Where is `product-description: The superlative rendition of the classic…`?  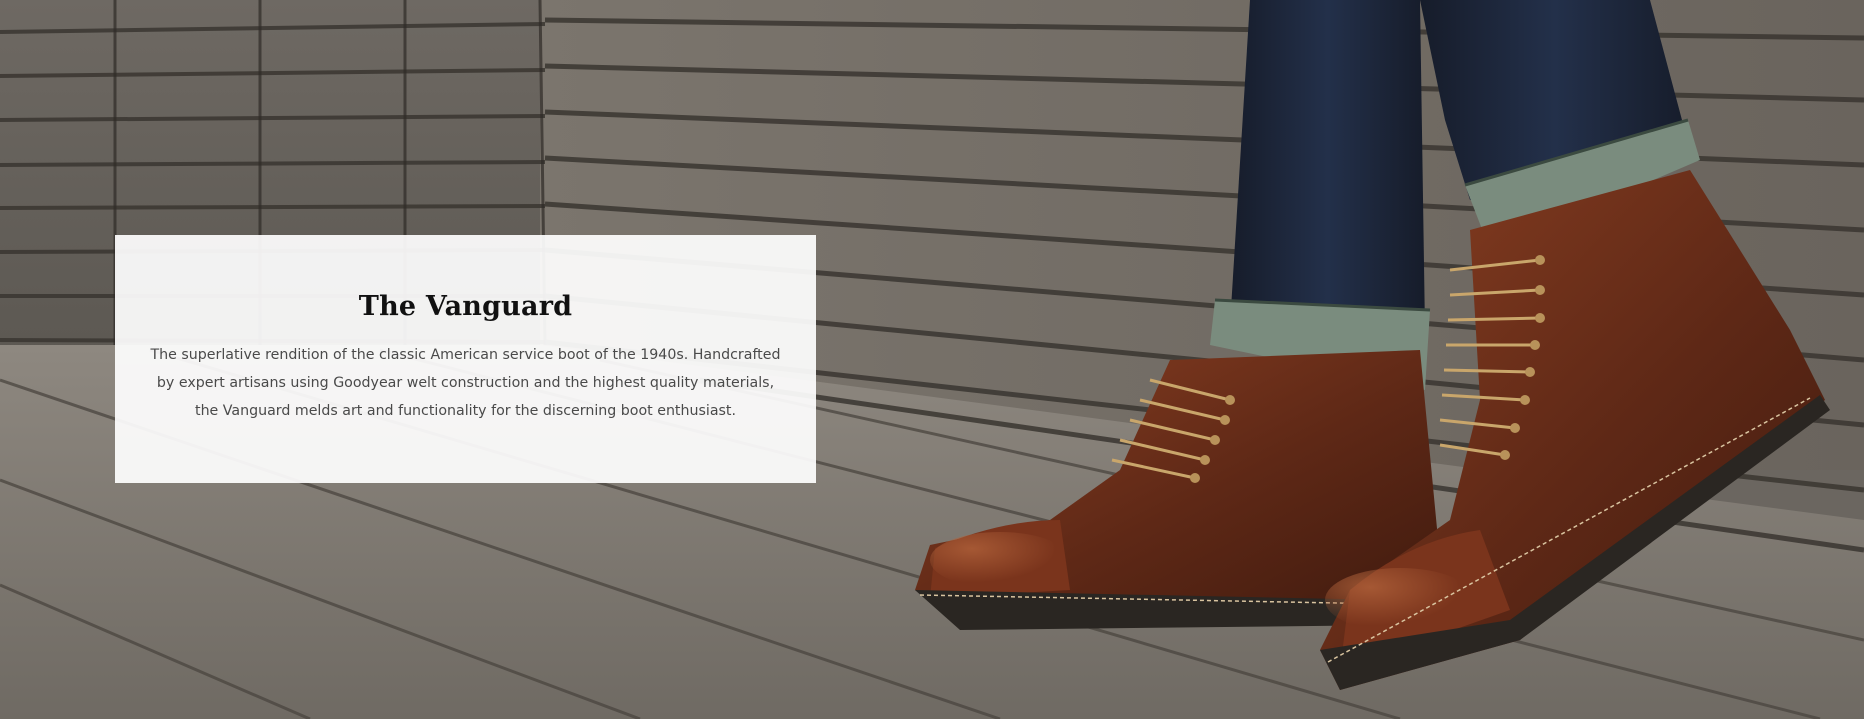
product-description: The superlative rendition of the classic… is located at coordinates (465, 383).